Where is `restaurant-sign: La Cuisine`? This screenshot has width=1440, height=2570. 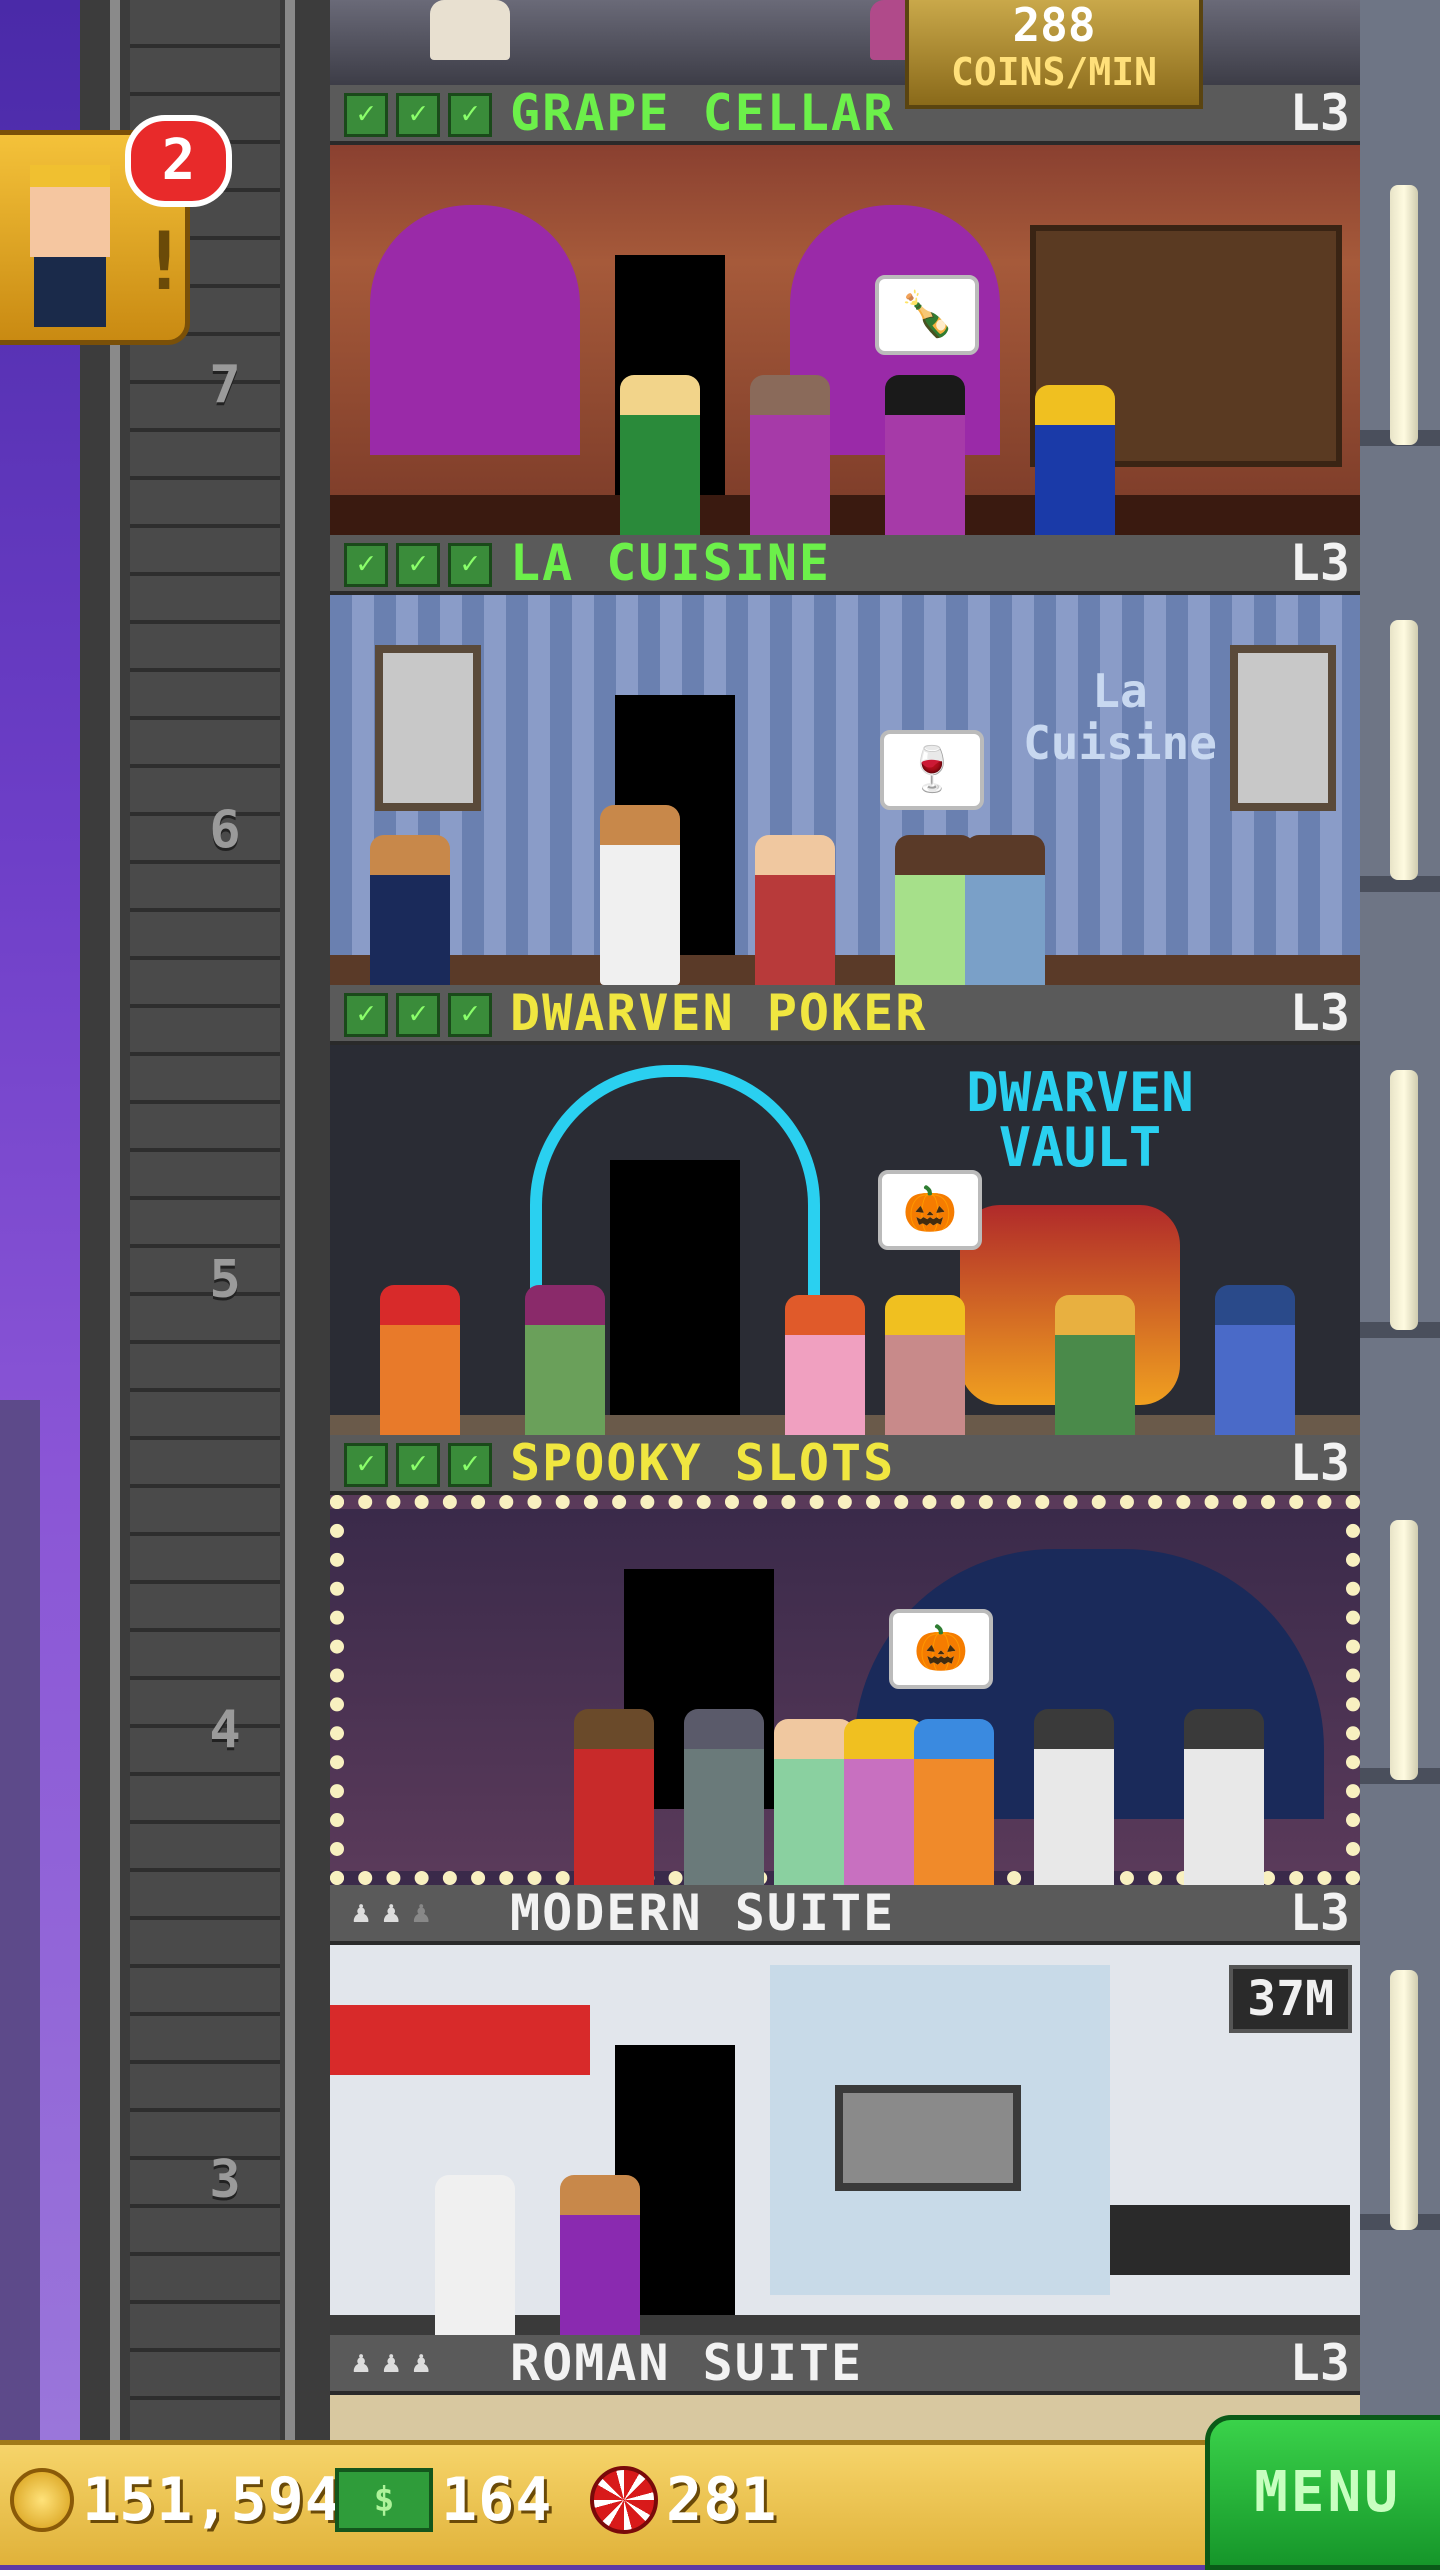 restaurant-sign: La Cuisine is located at coordinates (1120, 717).